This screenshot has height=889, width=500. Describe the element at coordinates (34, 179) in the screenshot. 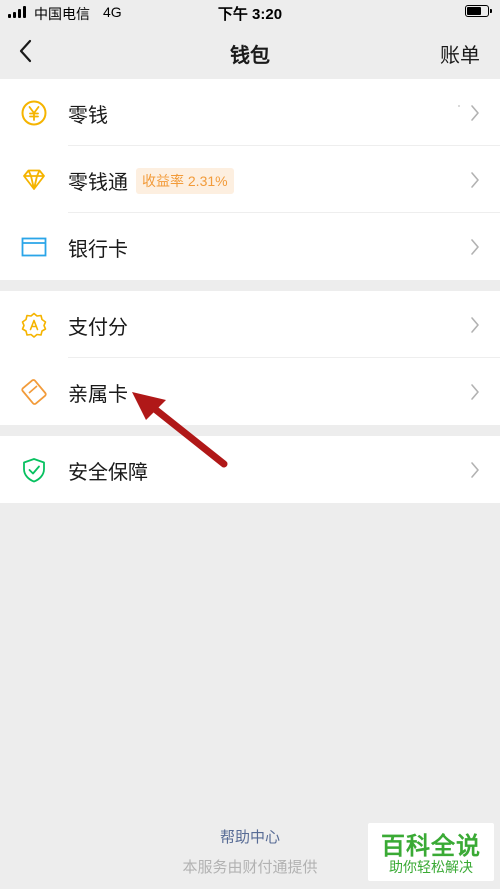

I see `diamond-icon` at that location.